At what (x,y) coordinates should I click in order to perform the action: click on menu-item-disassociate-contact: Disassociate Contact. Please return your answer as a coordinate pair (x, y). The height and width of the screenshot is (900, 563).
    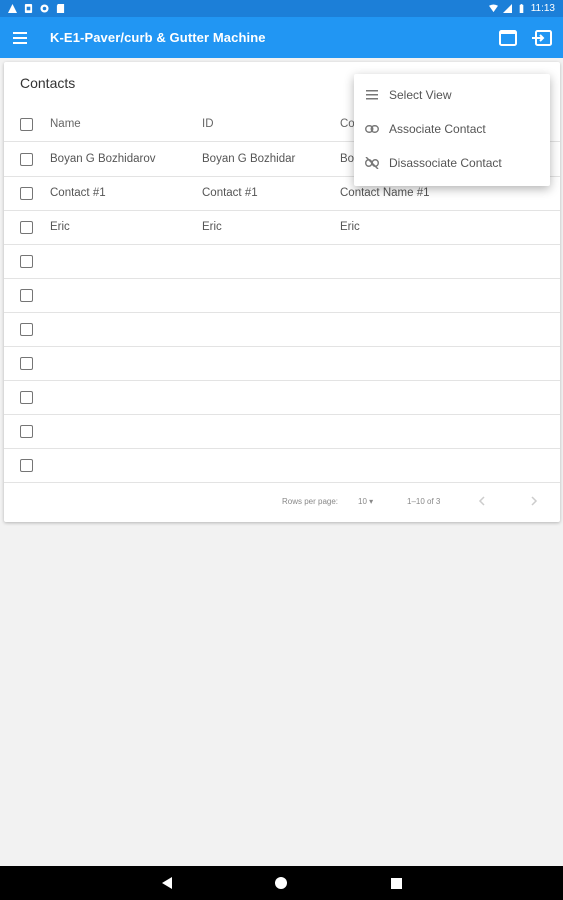
    Looking at the image, I should click on (452, 163).